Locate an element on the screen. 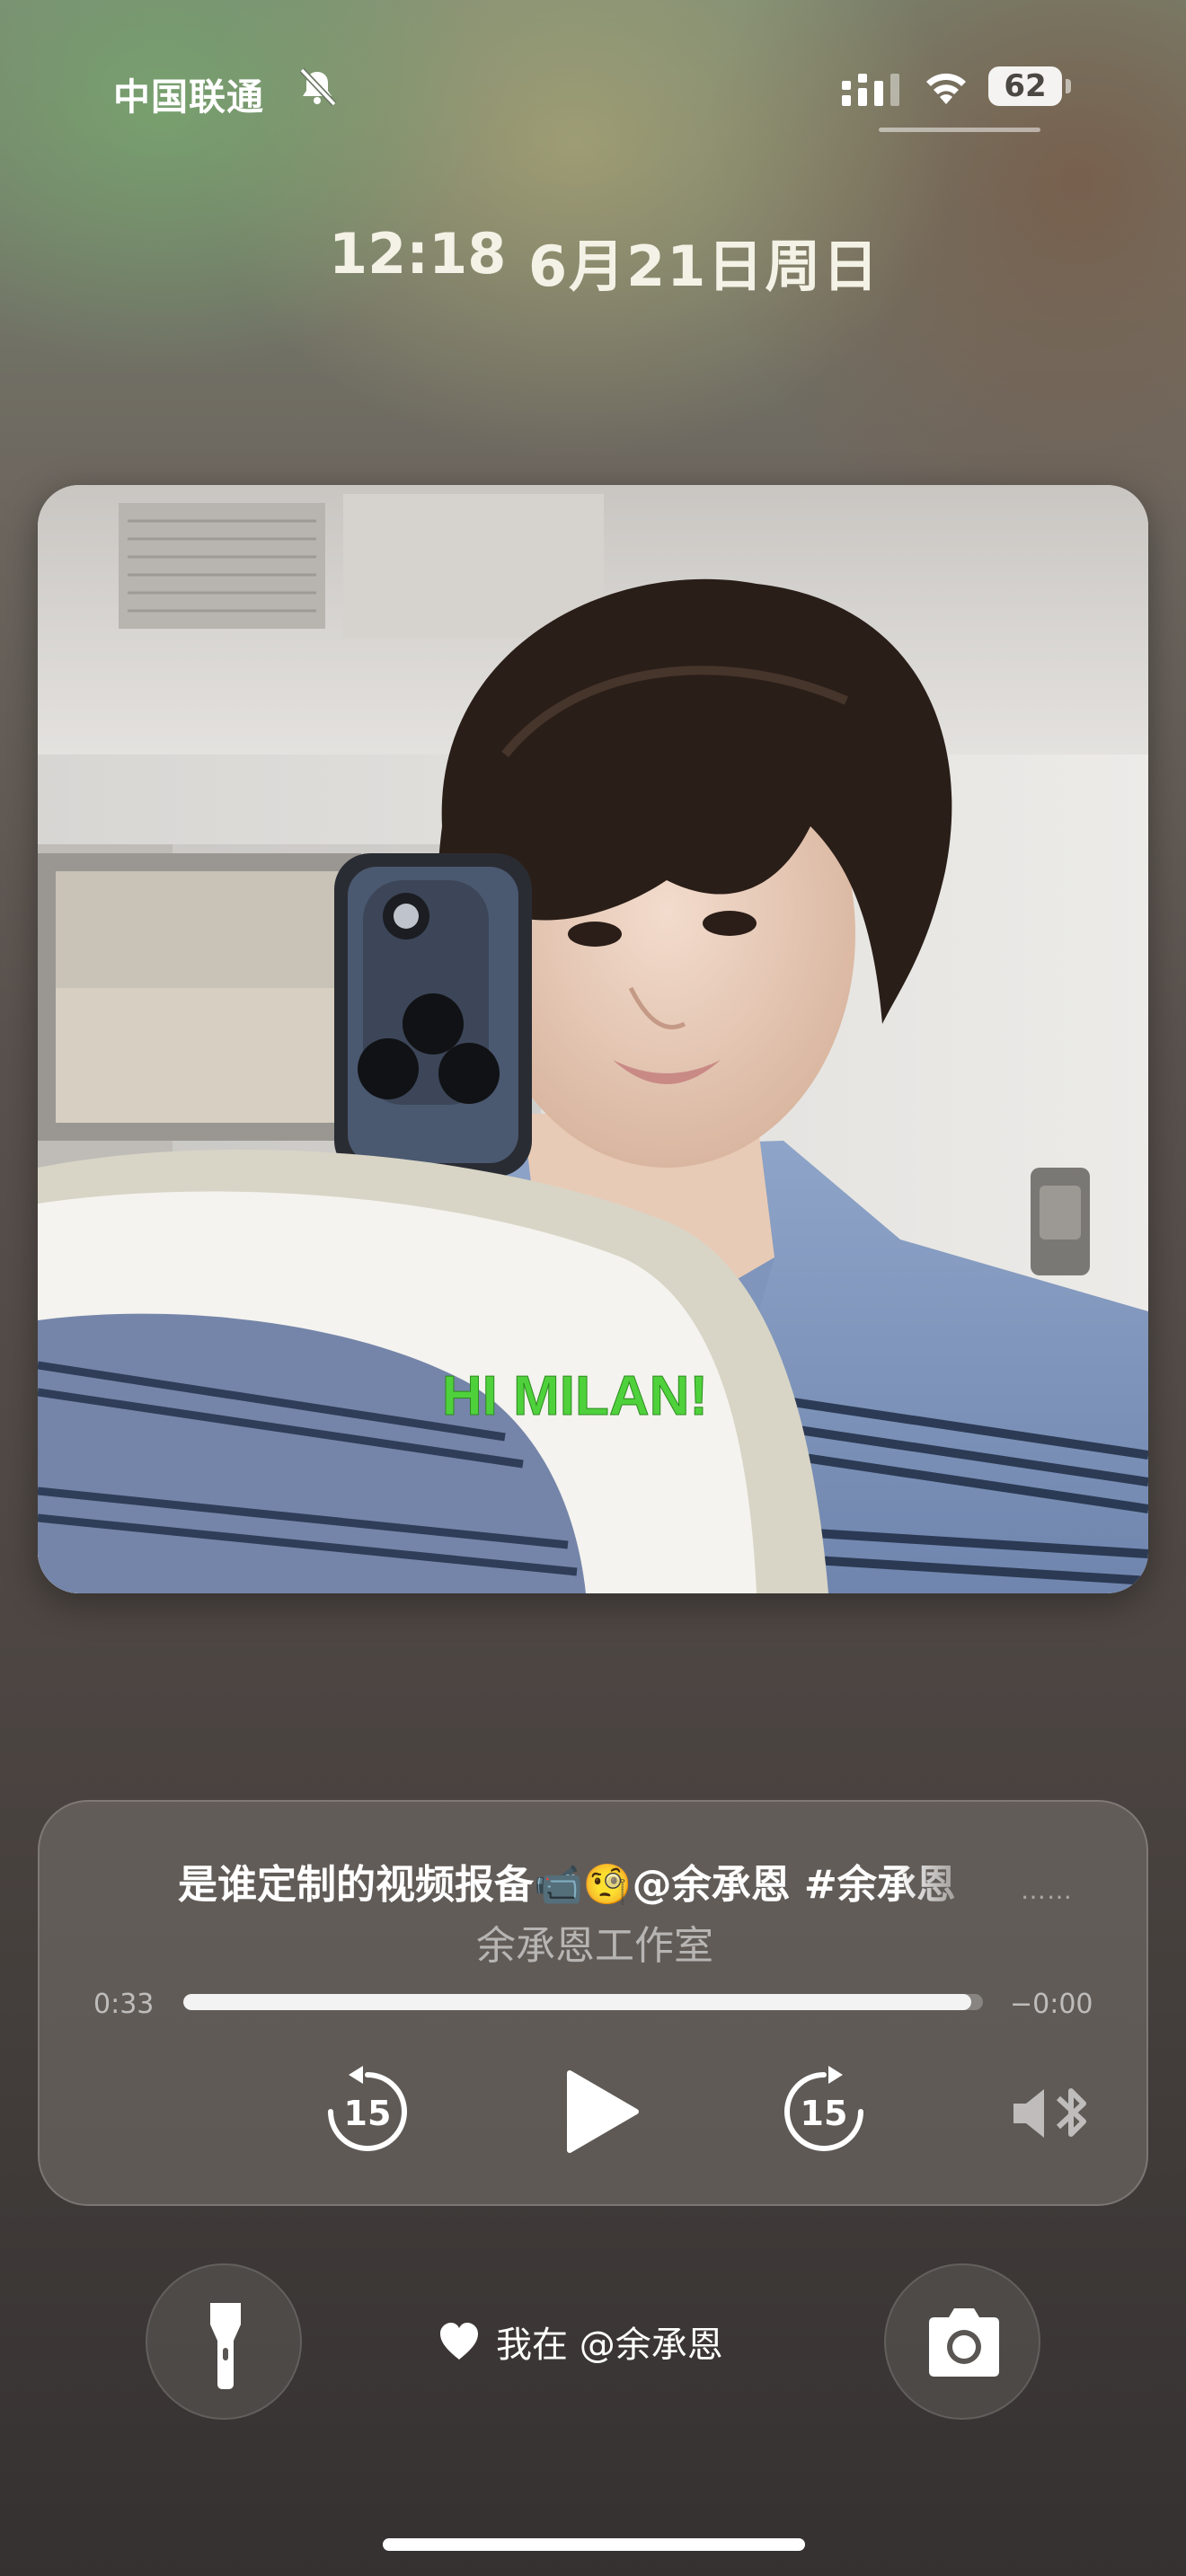 Image resolution: width=1186 pixels, height=2576 pixels. progress-scrubber is located at coordinates (583, 2002).